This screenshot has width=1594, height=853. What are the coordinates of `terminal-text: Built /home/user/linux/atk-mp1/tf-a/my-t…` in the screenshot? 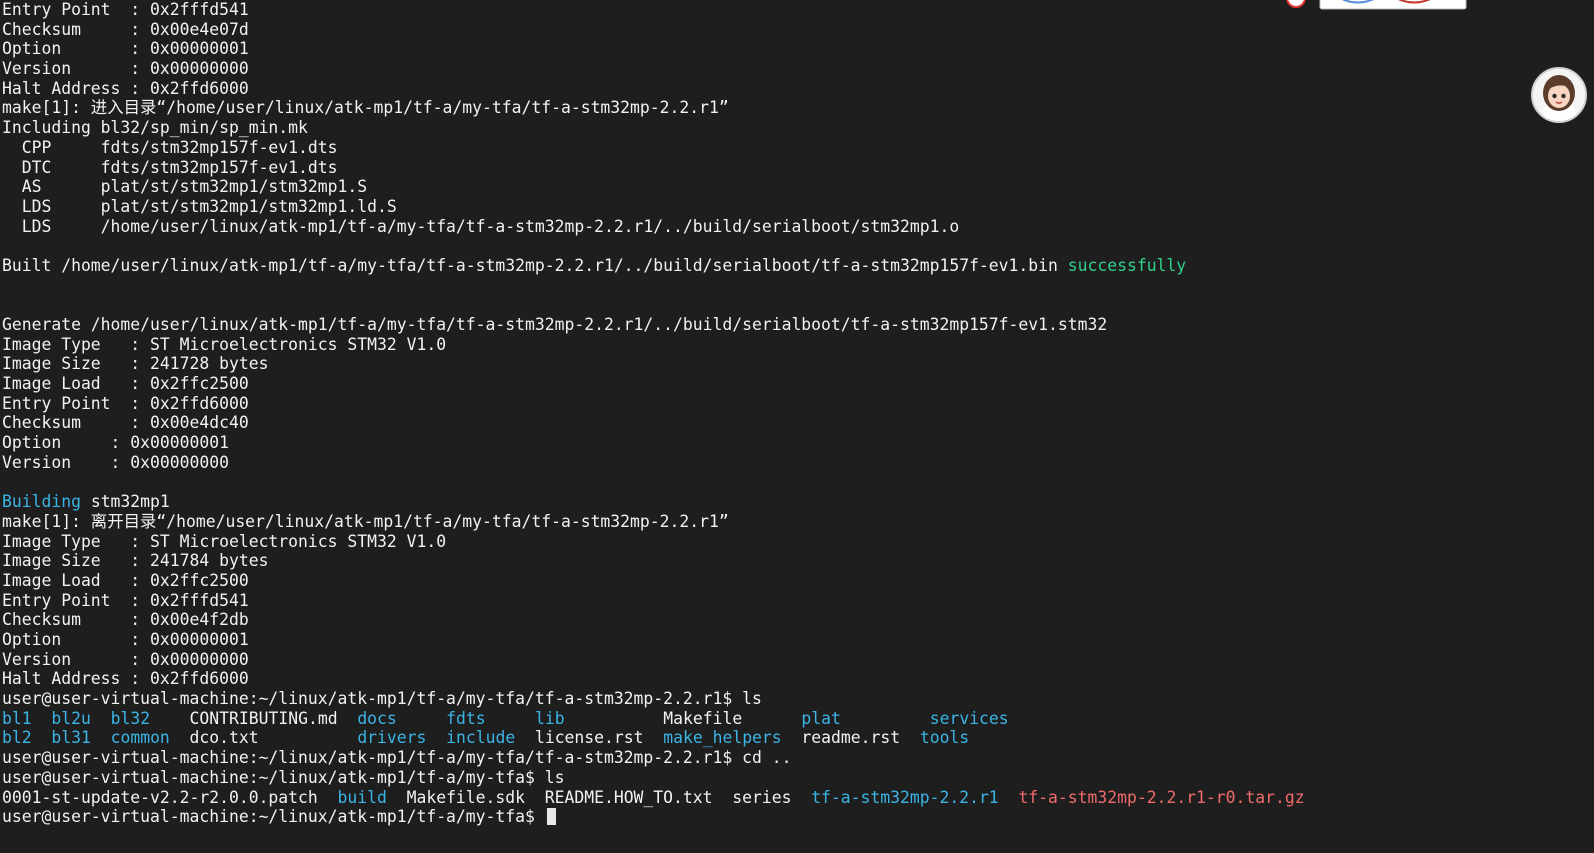 It's located at (535, 265).